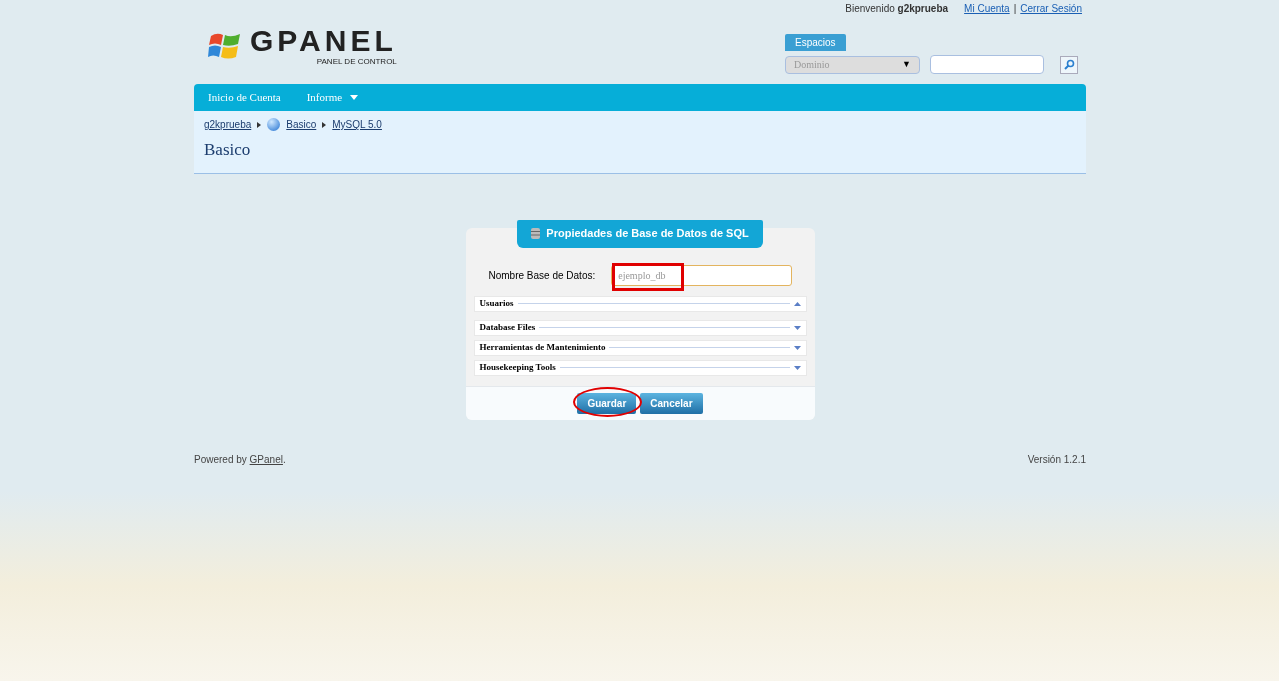 The height and width of the screenshot is (681, 1279). Describe the element at coordinates (897, 8) in the screenshot. I see `welcome-text: Bienvenido g2kprueba` at that location.